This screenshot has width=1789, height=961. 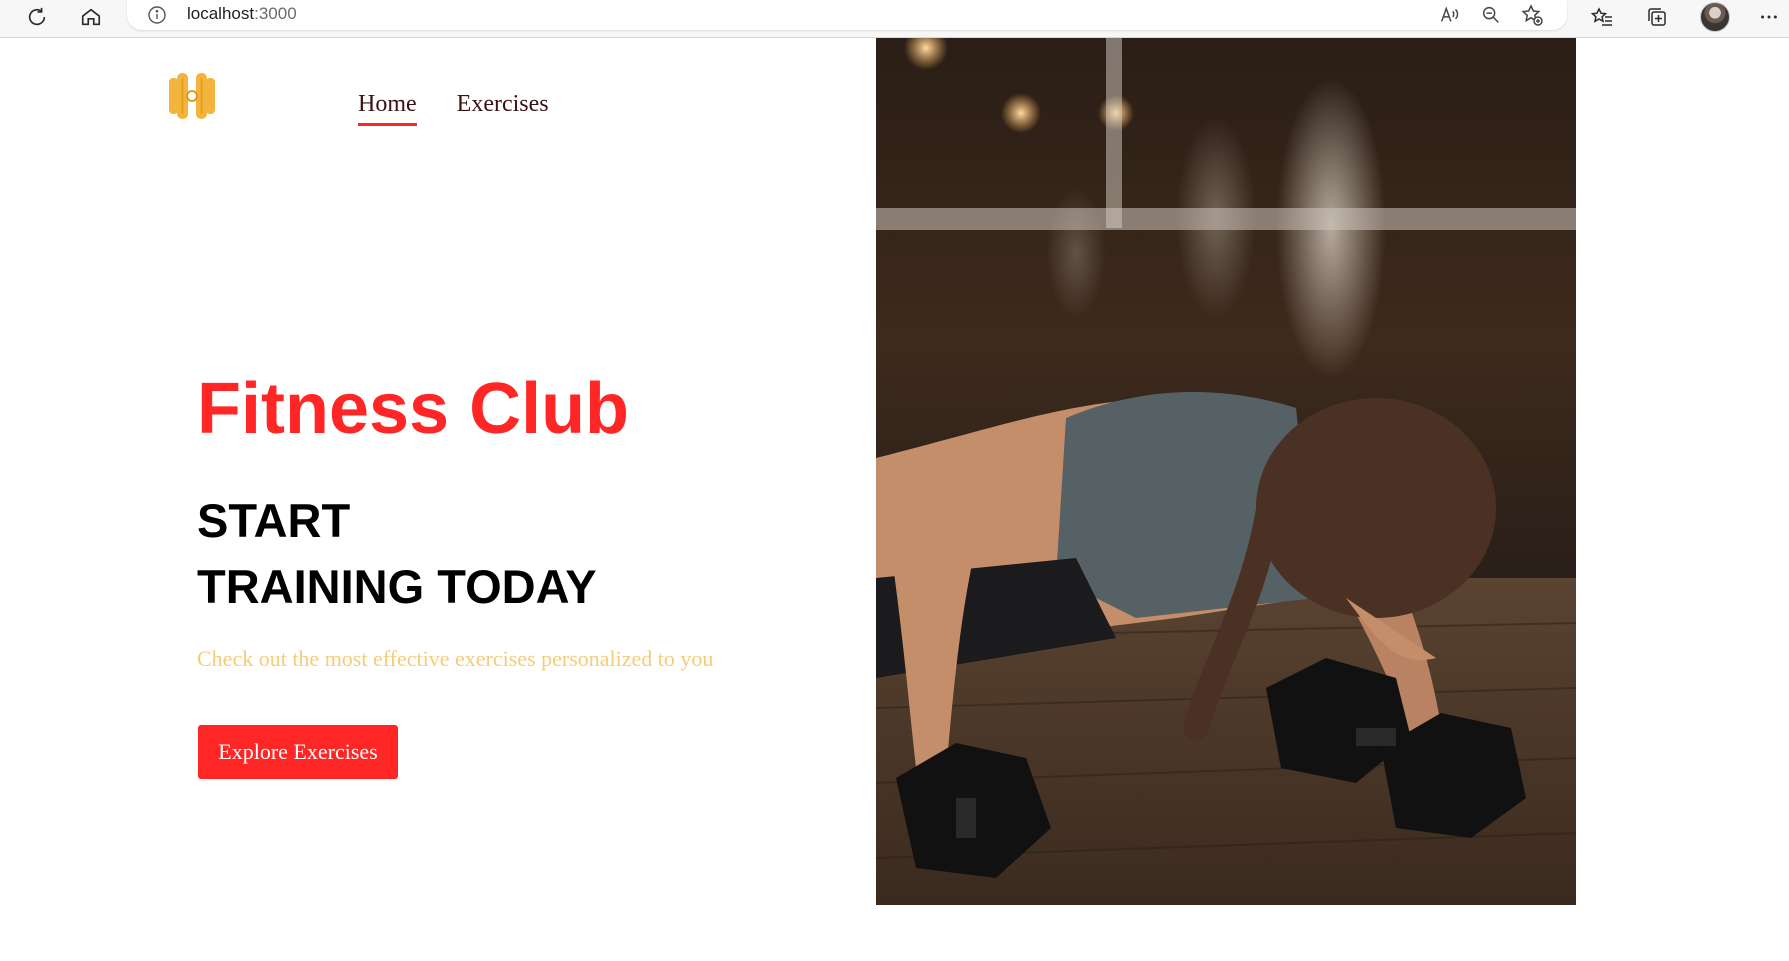 I want to click on main-nav: Home Exercises, so click(x=453, y=108).